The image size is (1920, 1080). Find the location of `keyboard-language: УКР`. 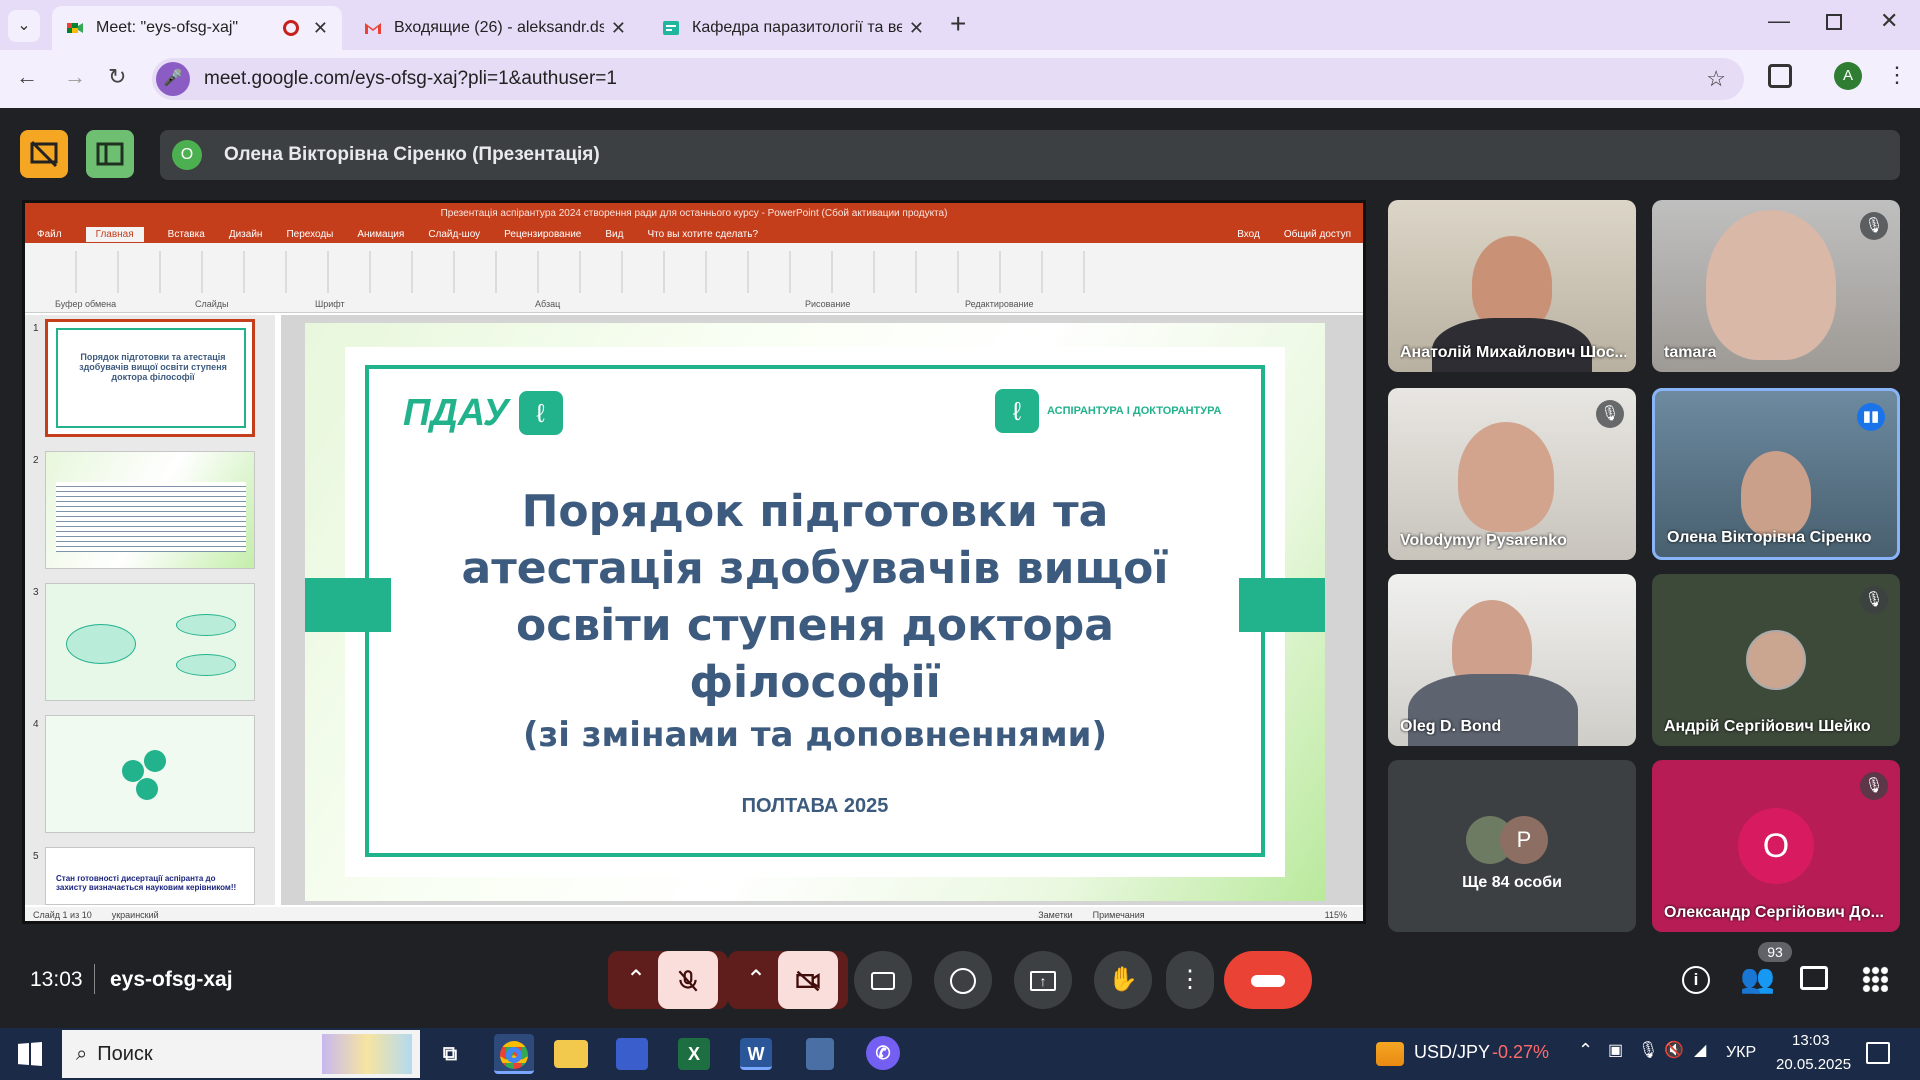

keyboard-language: УКР is located at coordinates (1741, 1053).